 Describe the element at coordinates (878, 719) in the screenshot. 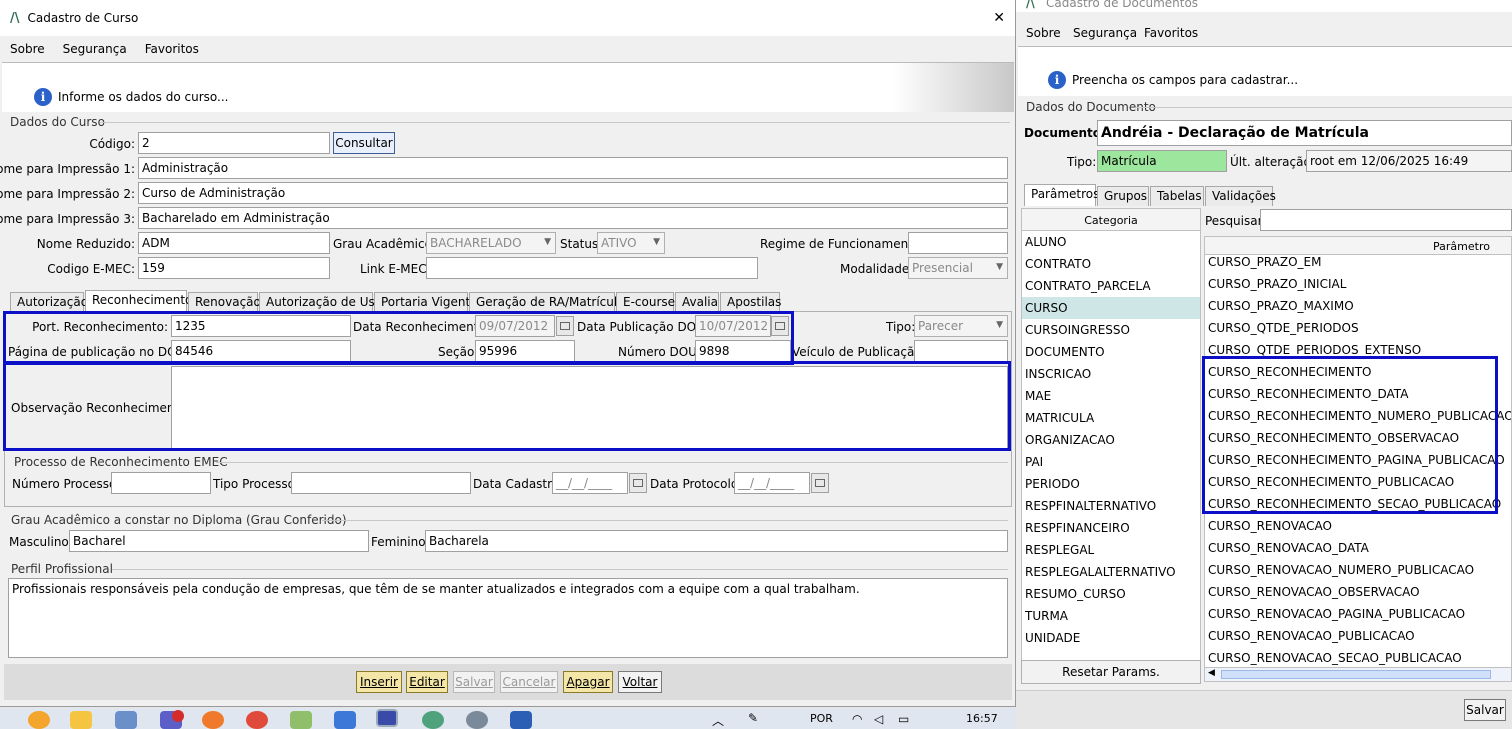

I see `volume-icon: ◁` at that location.